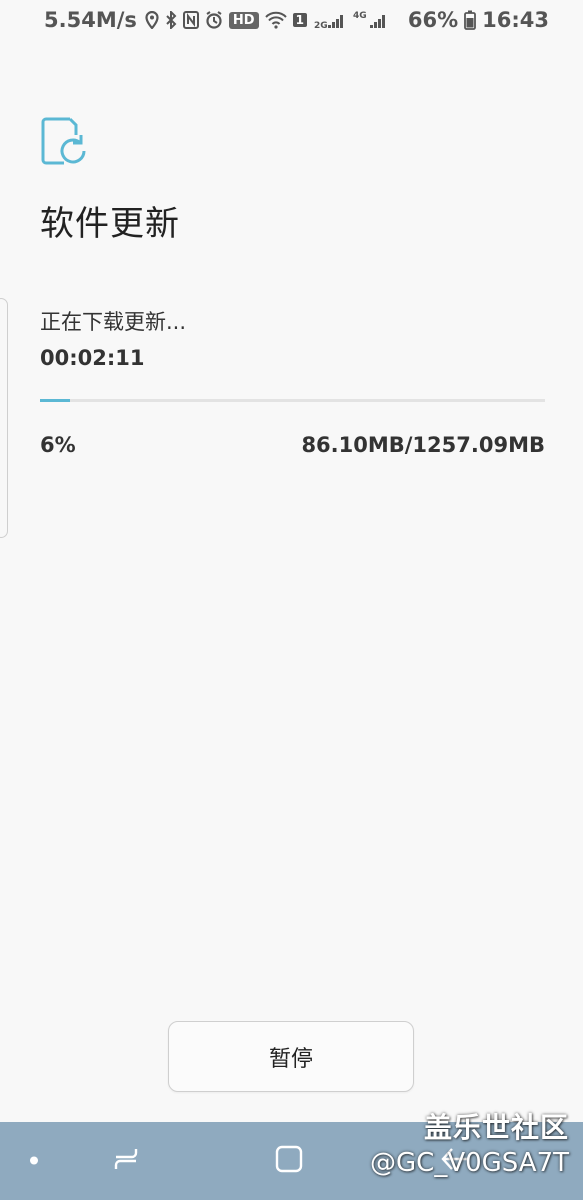 This screenshot has height=1200, width=583. Describe the element at coordinates (92, 358) in the screenshot. I see `elapsed-time: 00:02:11` at that location.